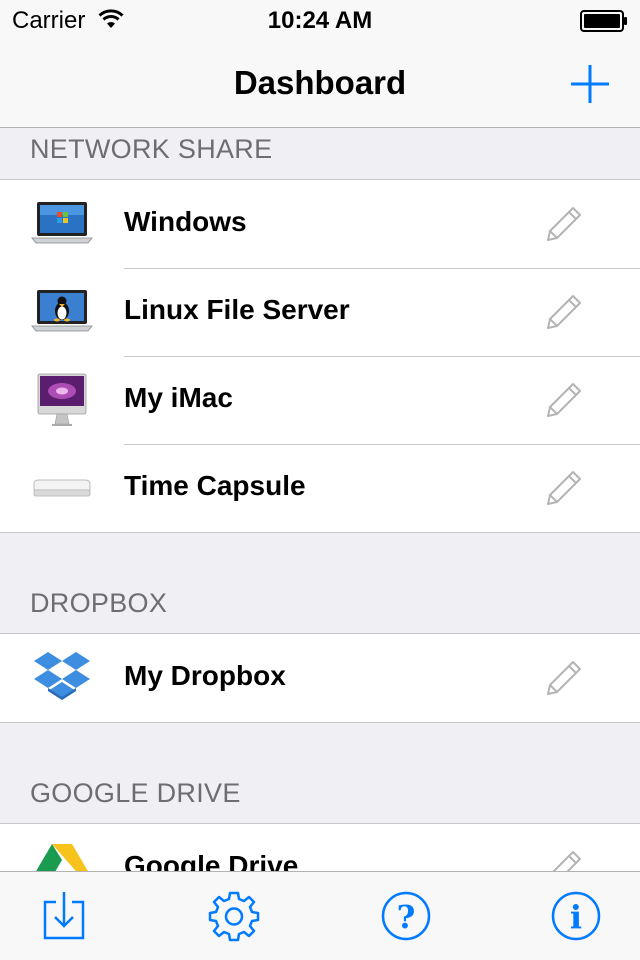 This screenshot has height=960, width=640. What do you see at coordinates (185, 221) in the screenshot?
I see `list-item-label: Windows` at bounding box center [185, 221].